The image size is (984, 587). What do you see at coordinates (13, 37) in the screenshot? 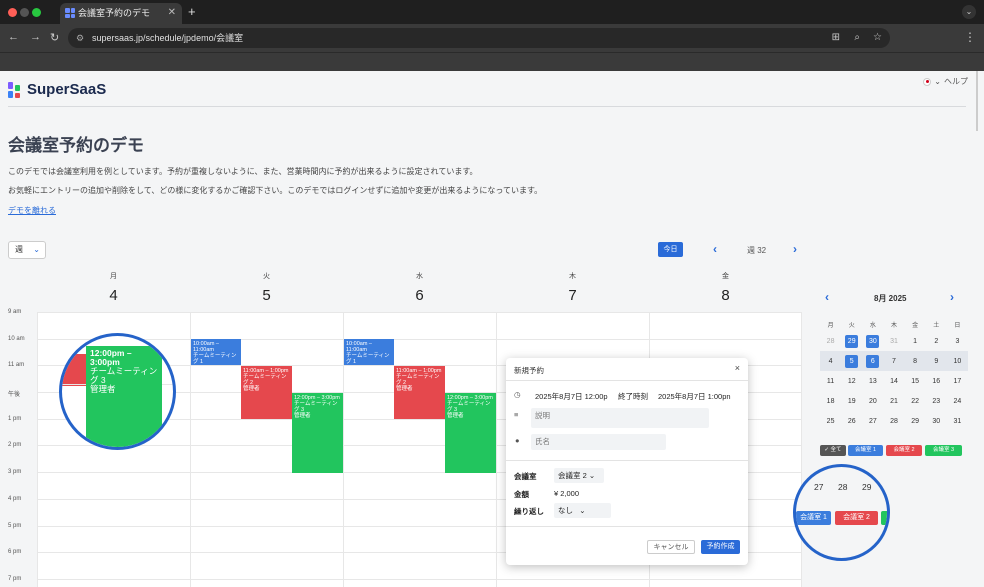
I see `back-arrow-icon: ←` at bounding box center [13, 37].